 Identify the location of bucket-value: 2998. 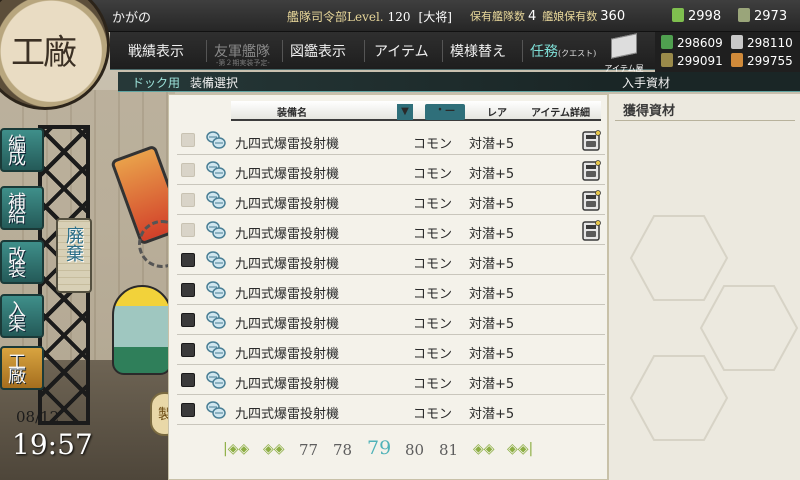
(705, 16).